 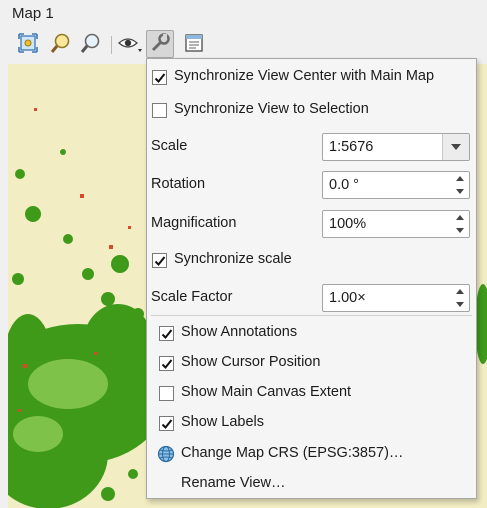 I want to click on zoom-full-button, so click(x=28, y=44).